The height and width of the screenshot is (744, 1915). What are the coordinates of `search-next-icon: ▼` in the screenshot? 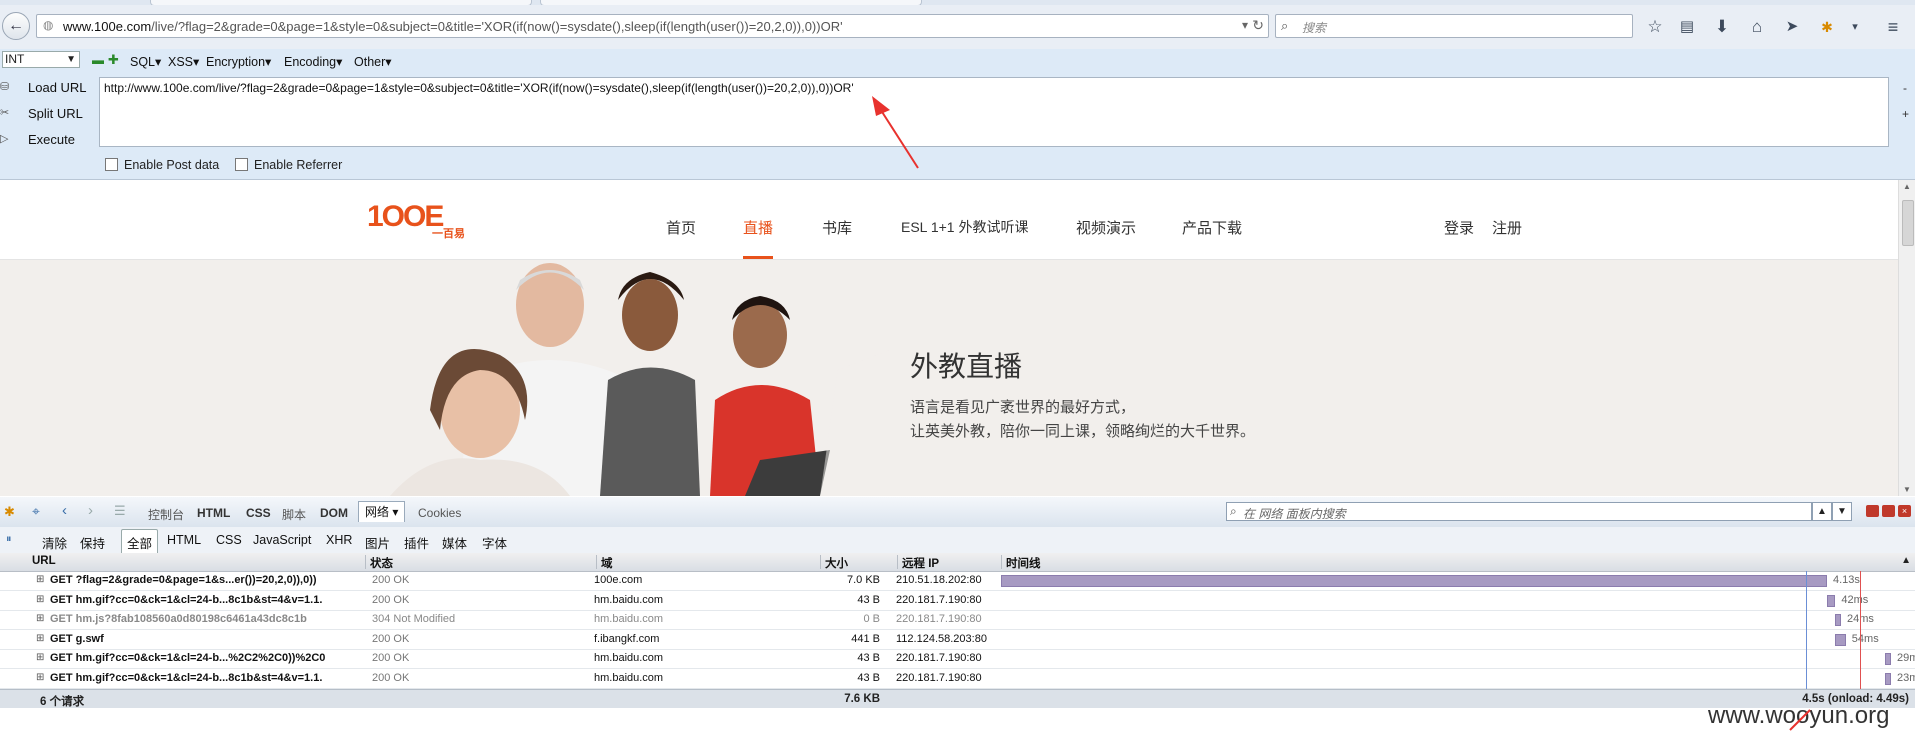 It's located at (1842, 511).